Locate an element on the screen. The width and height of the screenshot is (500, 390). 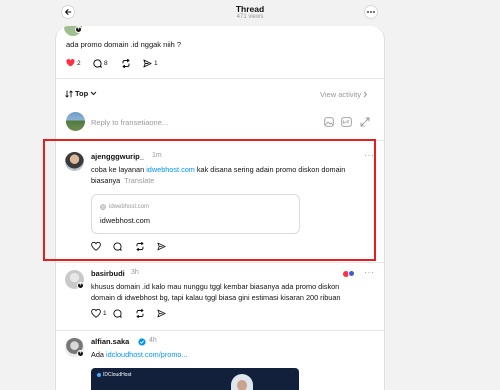
media-brand: IDCloudHost is located at coordinates (114, 375).